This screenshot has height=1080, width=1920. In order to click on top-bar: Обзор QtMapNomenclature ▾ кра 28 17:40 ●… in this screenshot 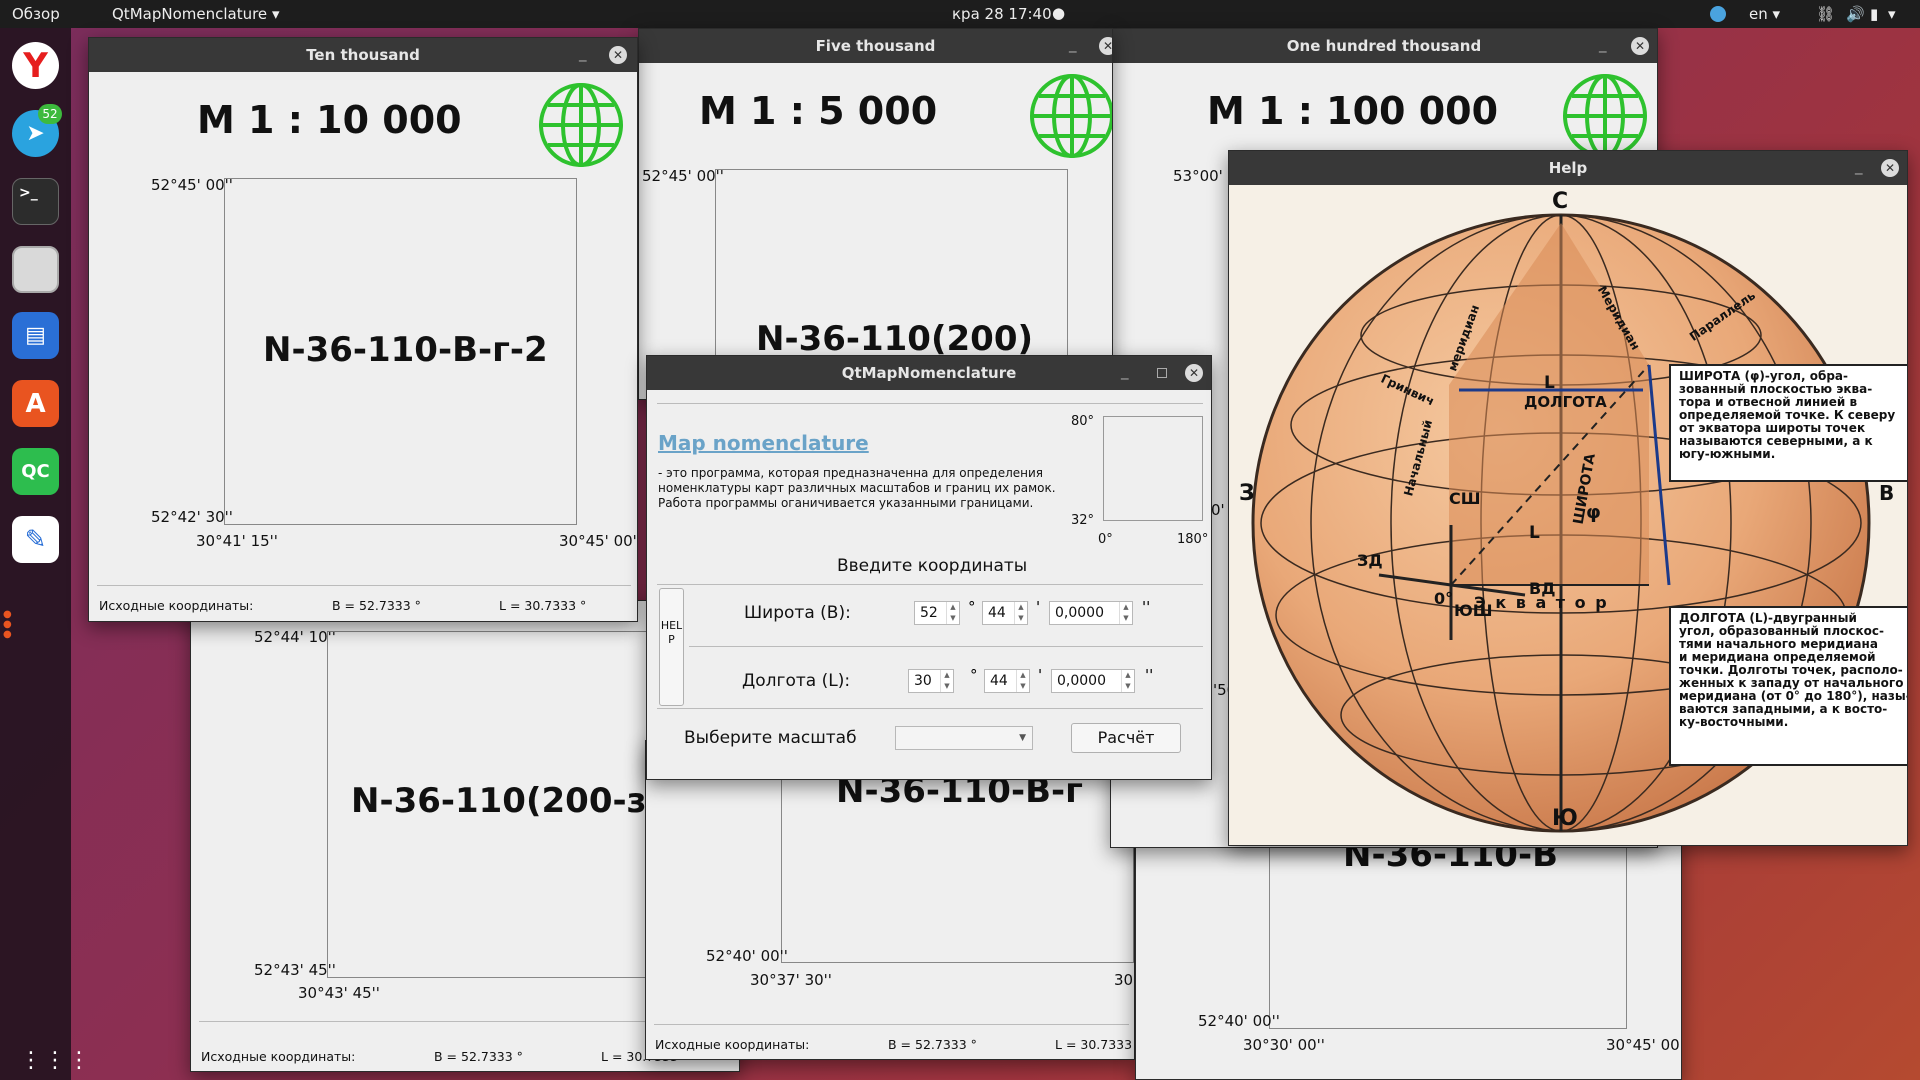, I will do `click(960, 14)`.